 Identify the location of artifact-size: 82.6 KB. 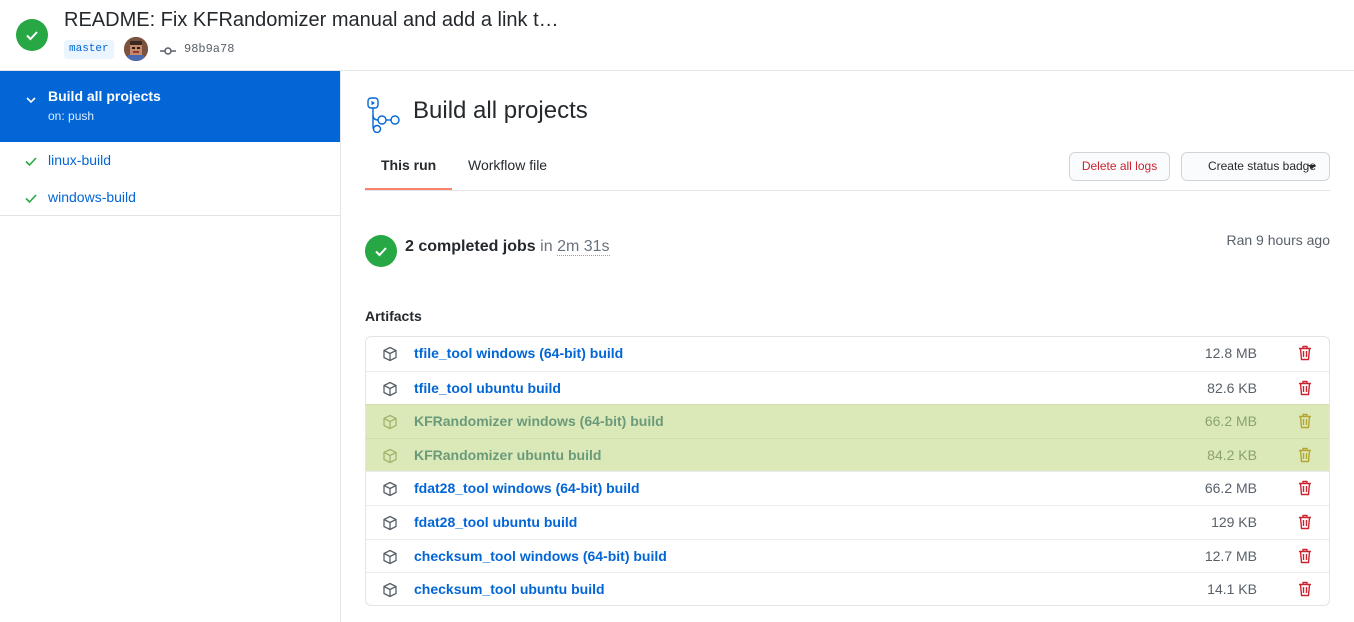
(1232, 388).